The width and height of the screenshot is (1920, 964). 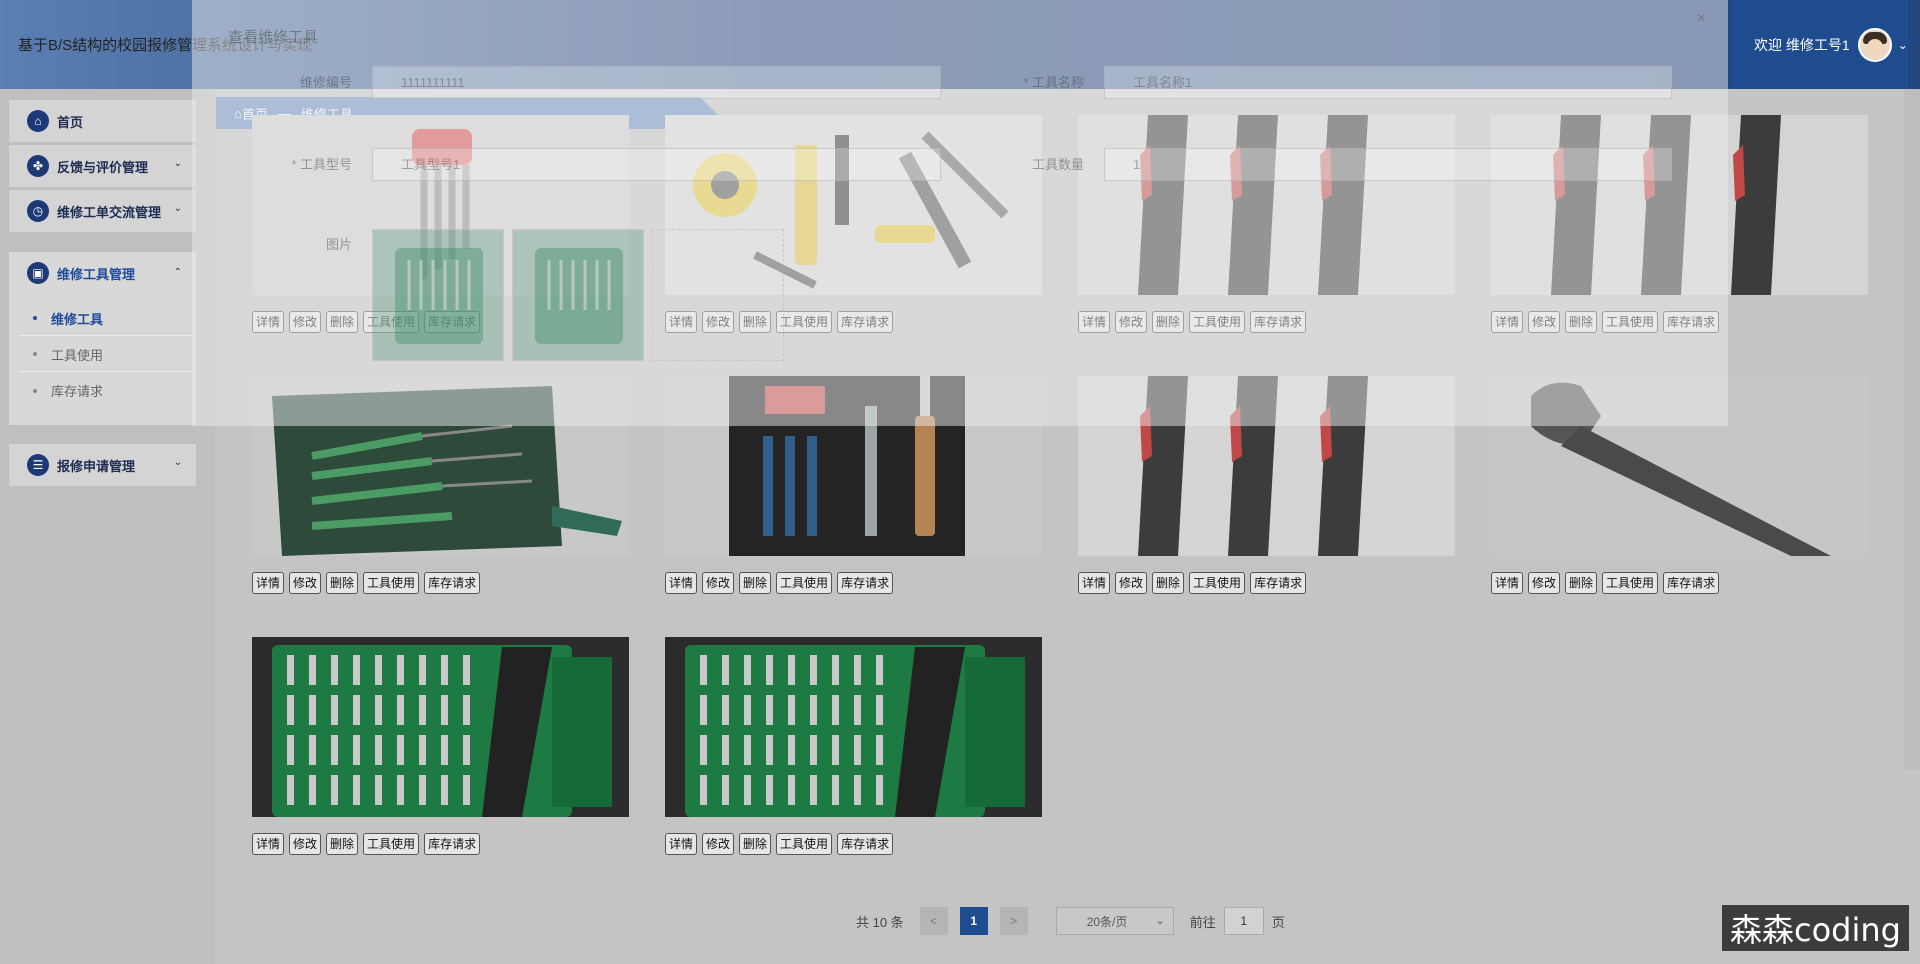 I want to click on tool-qty-label: 工具数量, so click(x=1057, y=164).